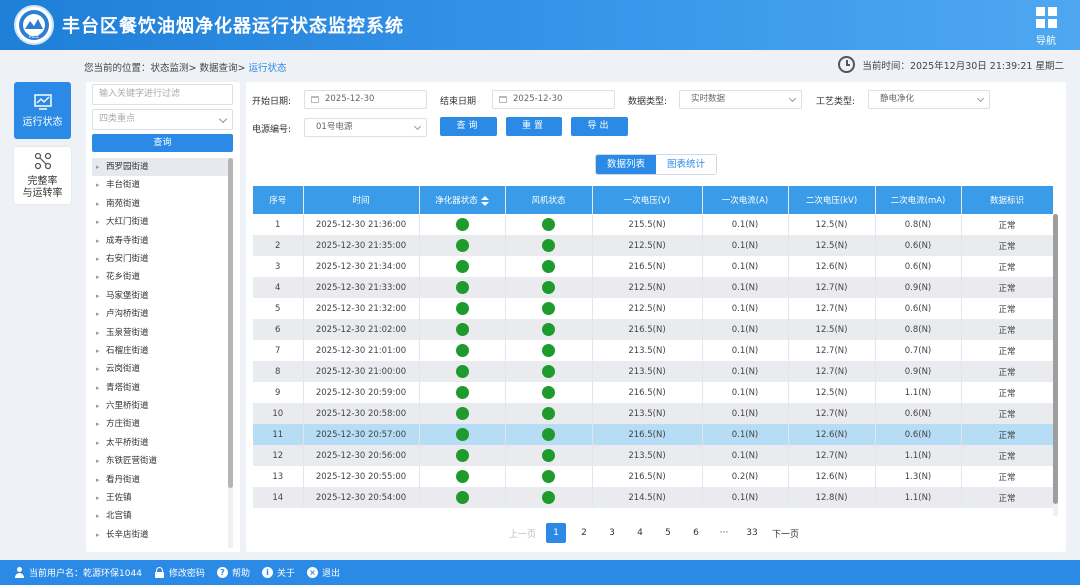 This screenshot has width=1080, height=585. Describe the element at coordinates (160, 535) in the screenshot. I see `tree-item: 长辛店街道` at that location.